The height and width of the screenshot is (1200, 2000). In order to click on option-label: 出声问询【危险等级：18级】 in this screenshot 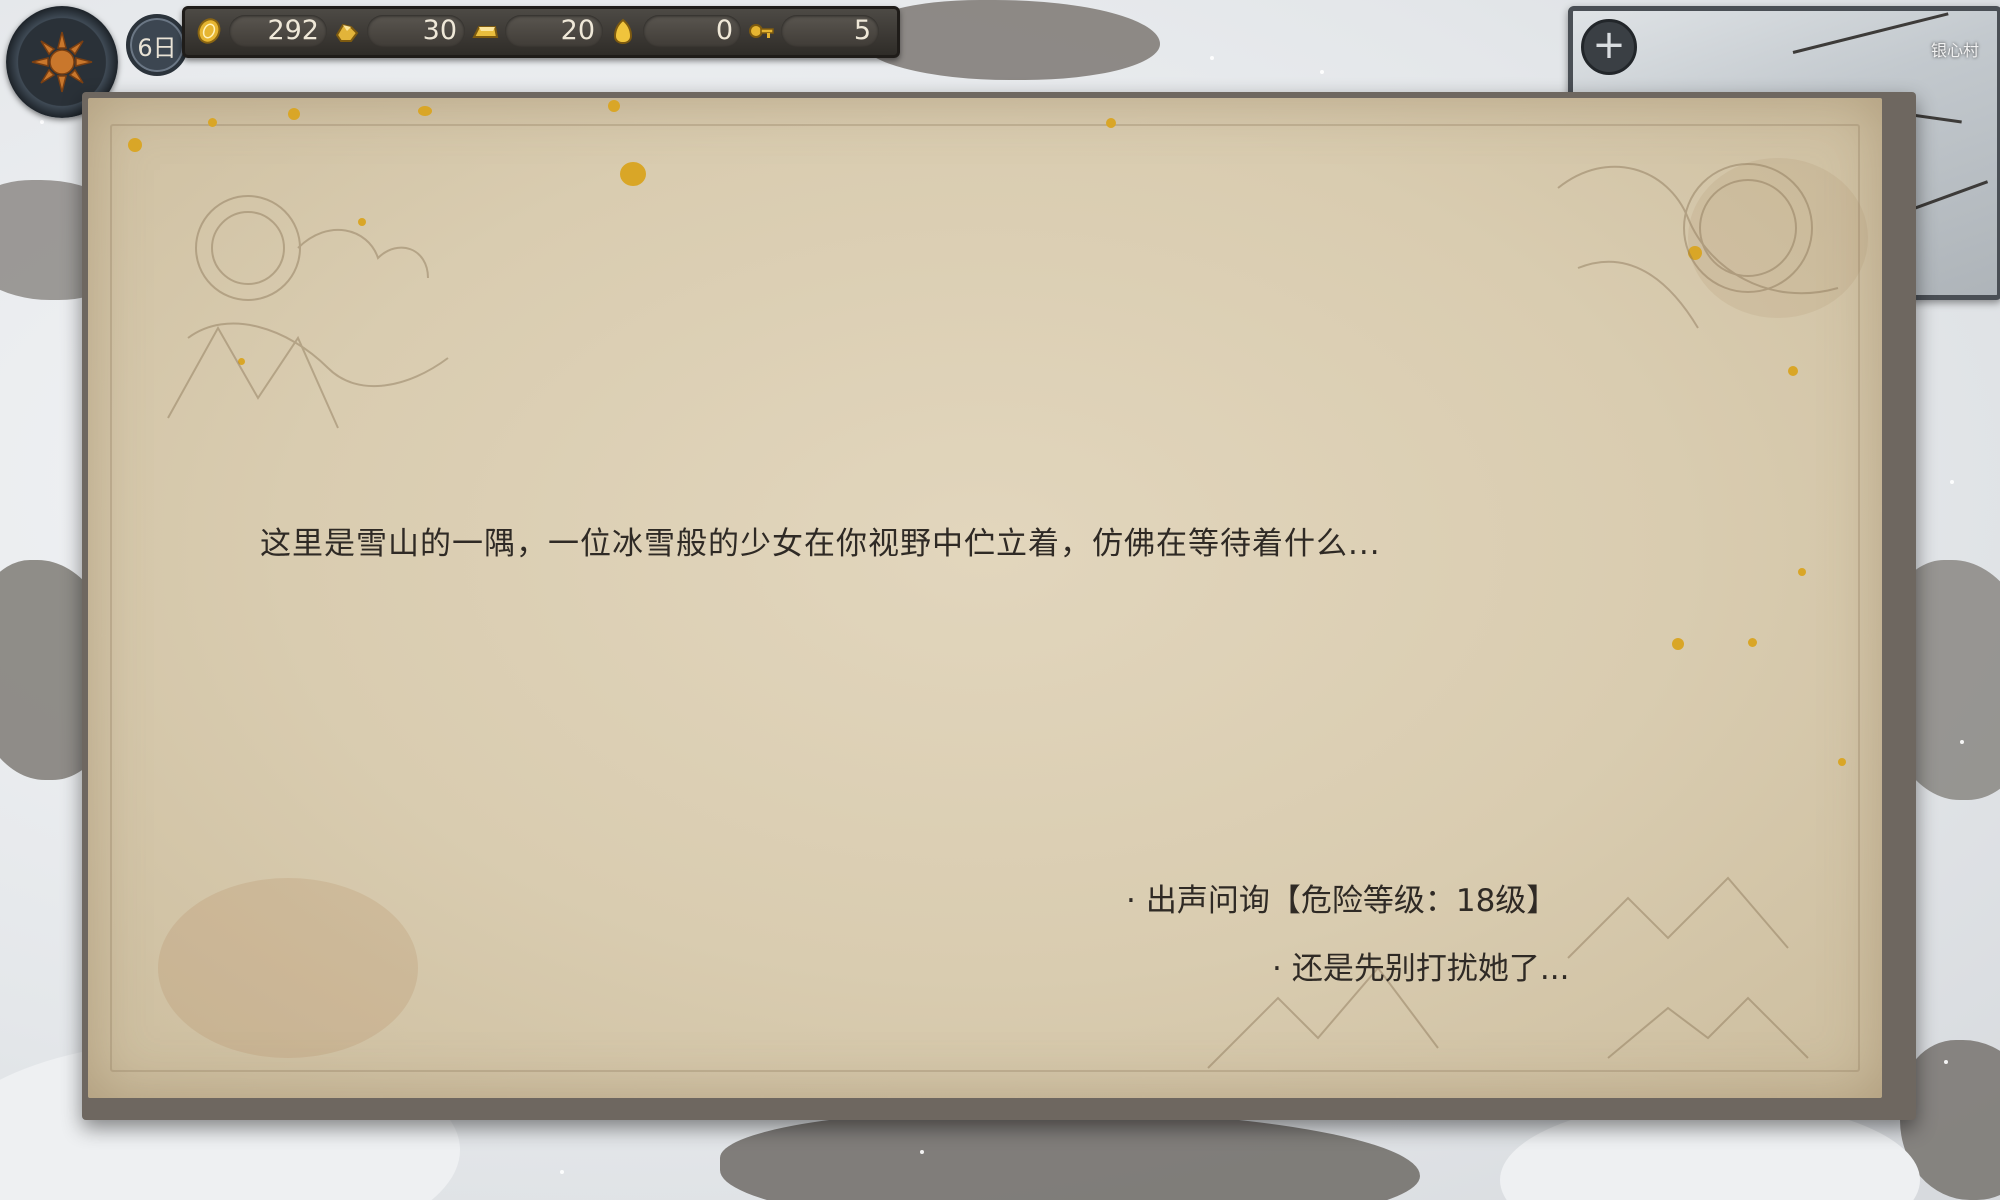, I will do `click(1351, 901)`.